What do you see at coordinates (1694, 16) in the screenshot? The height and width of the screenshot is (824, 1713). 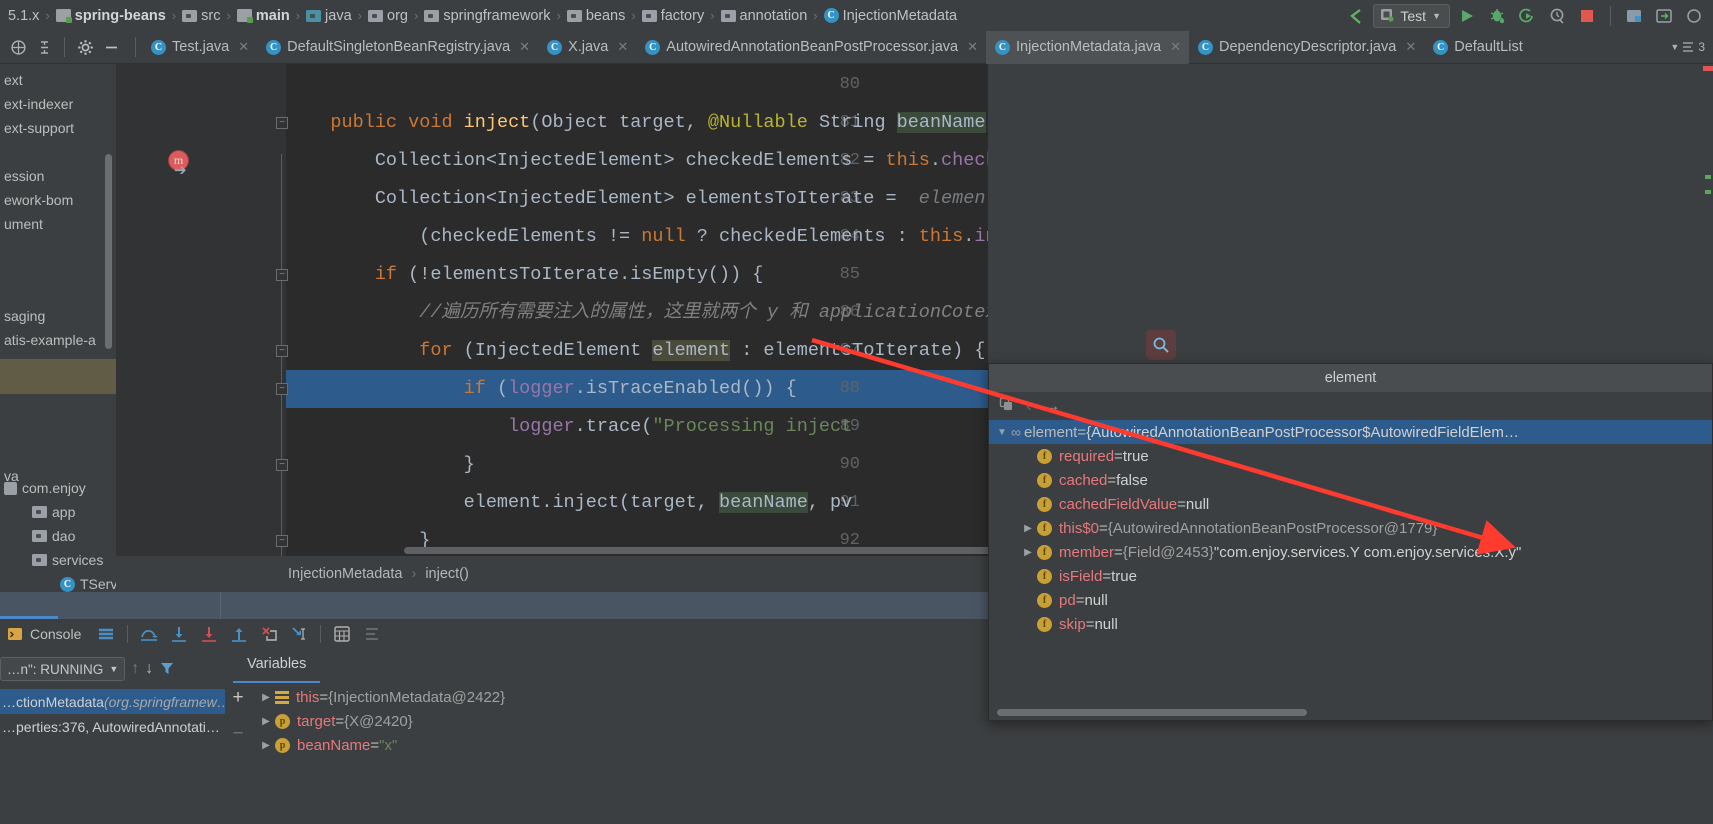 I see `more-actions-icon` at bounding box center [1694, 16].